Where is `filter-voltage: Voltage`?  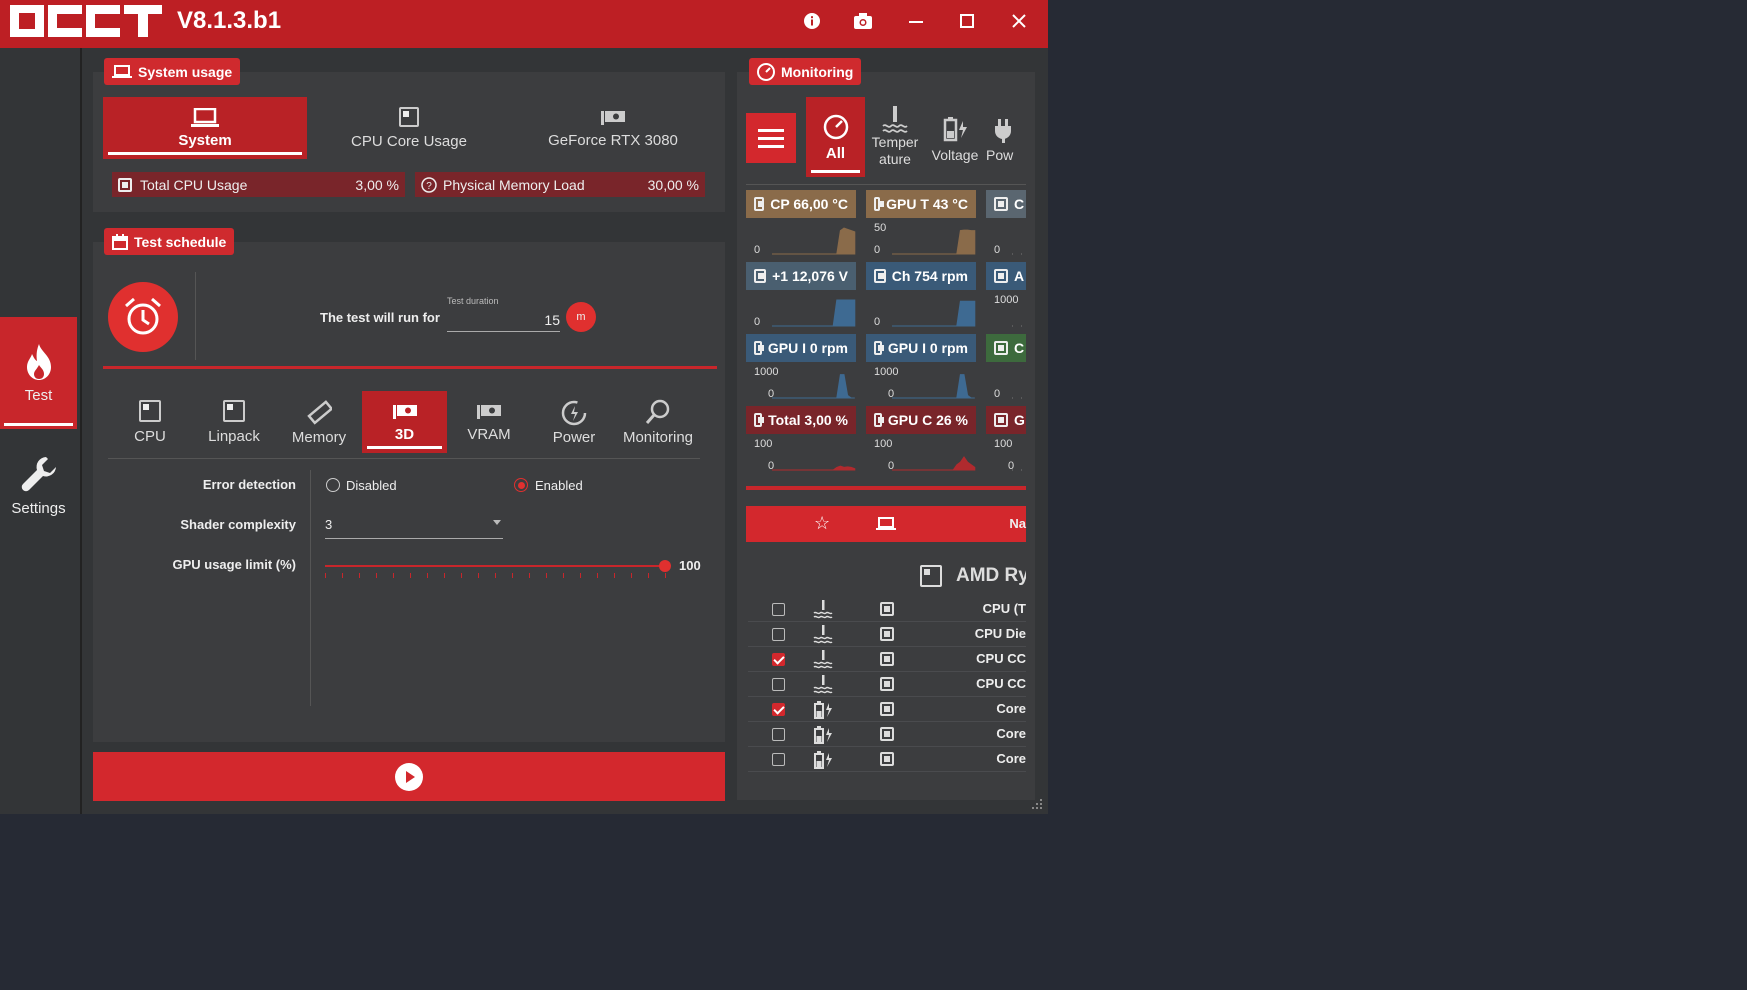
filter-voltage: Voltage is located at coordinates (955, 139).